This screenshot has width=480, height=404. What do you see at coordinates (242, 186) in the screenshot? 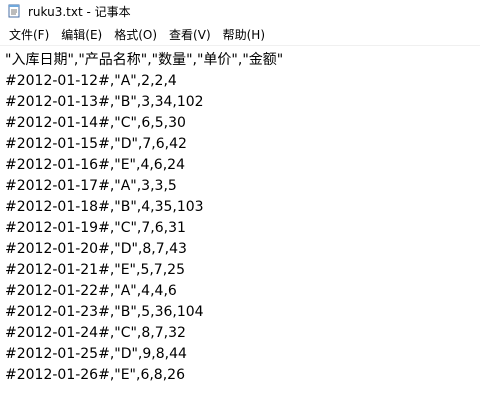
I see `text-line: #2012-01-17#,"A",3,3,5` at bounding box center [242, 186].